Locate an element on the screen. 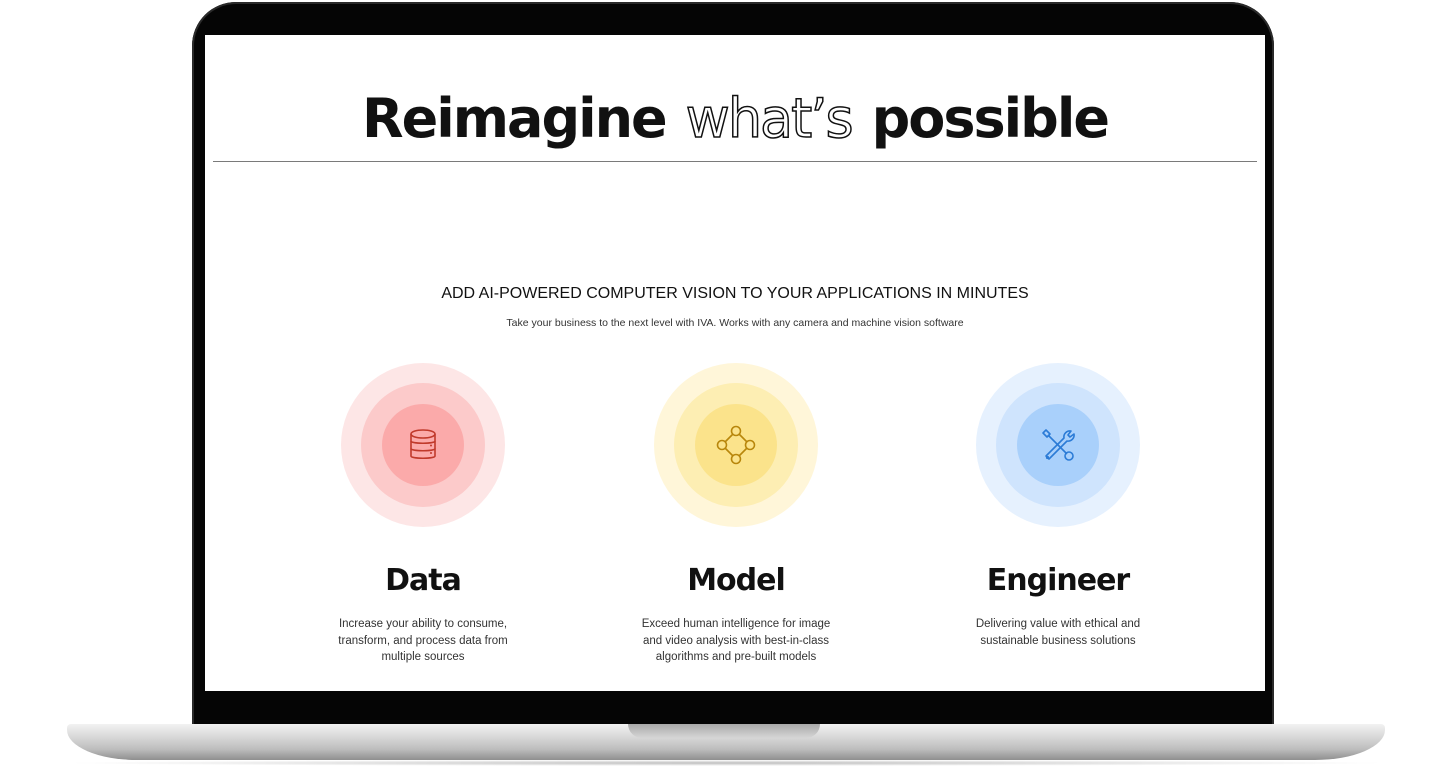  feature-data-rings is located at coordinates (423, 445).